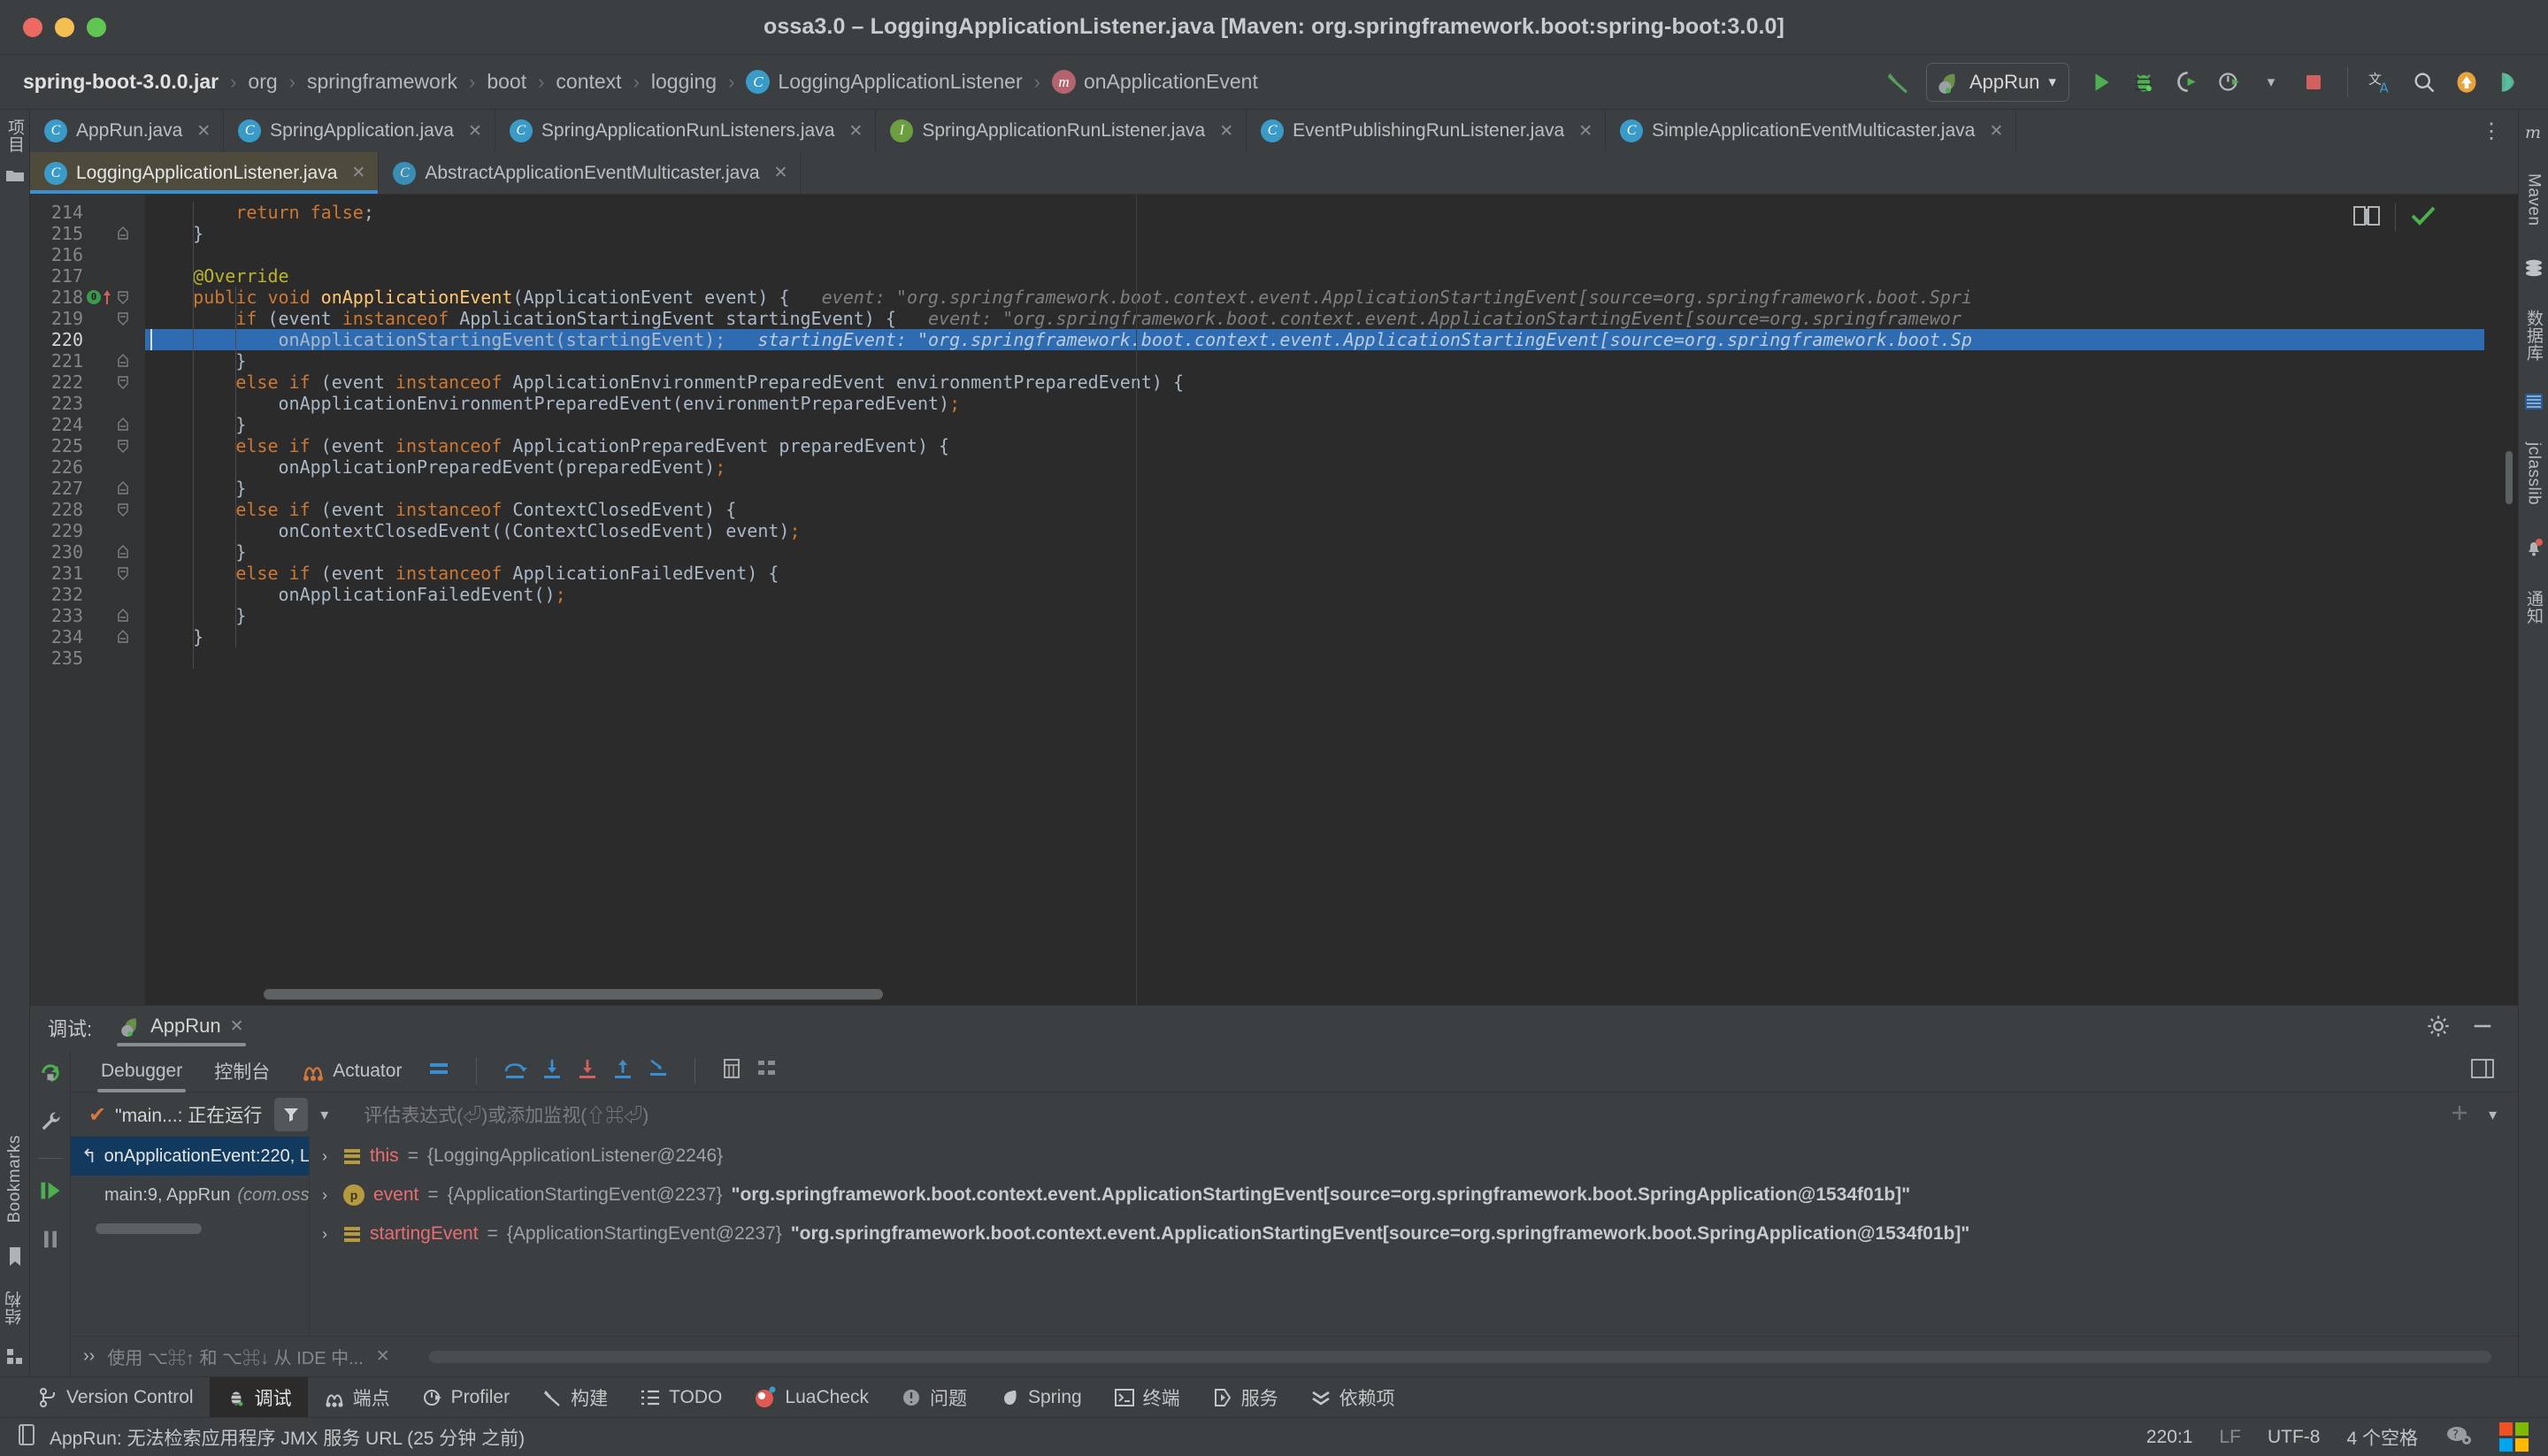  Describe the element at coordinates (87, 552) in the screenshot. I see `gutter-line: 230` at that location.